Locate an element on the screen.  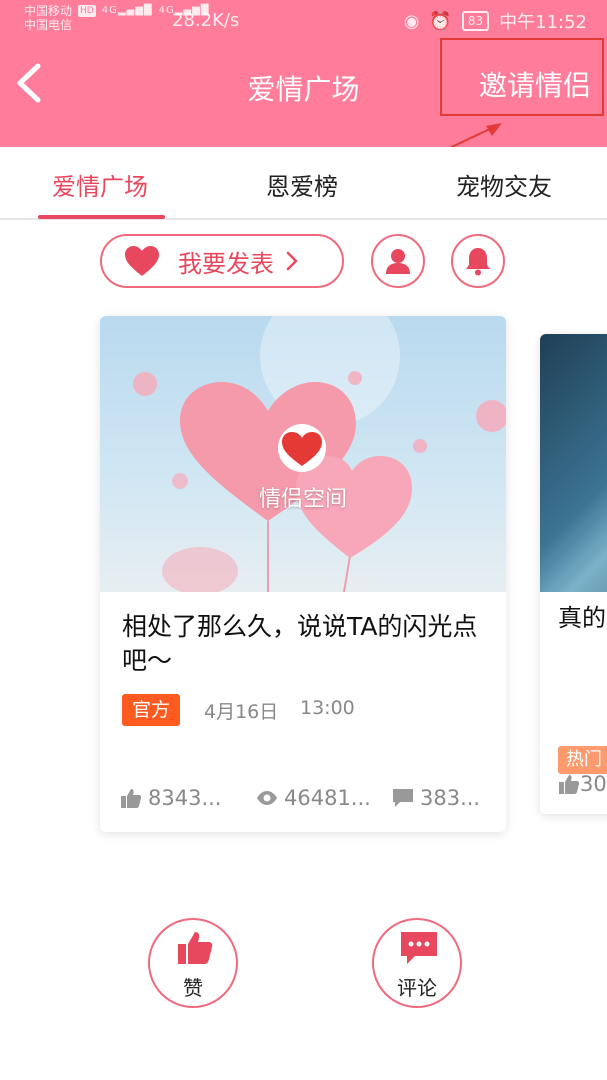
like-button-label: 赞 is located at coordinates (193, 988).